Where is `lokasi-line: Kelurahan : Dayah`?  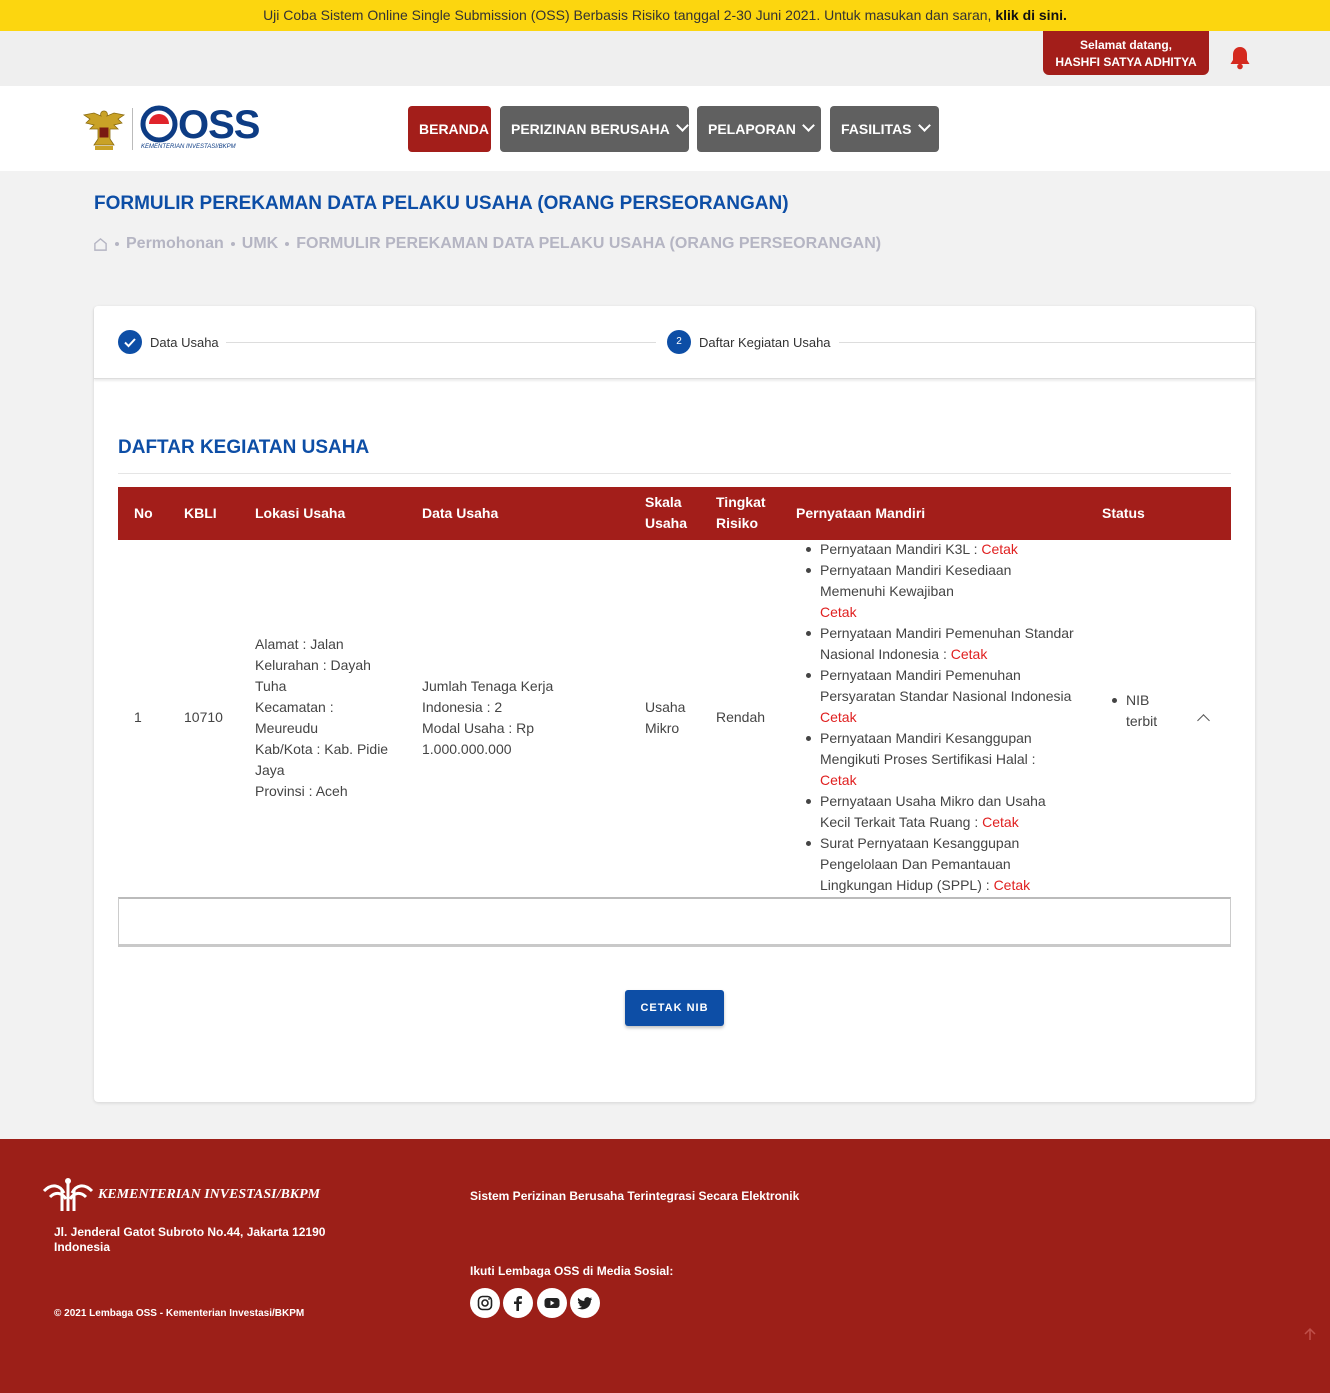
lokasi-line: Kelurahan : Dayah is located at coordinates (313, 665).